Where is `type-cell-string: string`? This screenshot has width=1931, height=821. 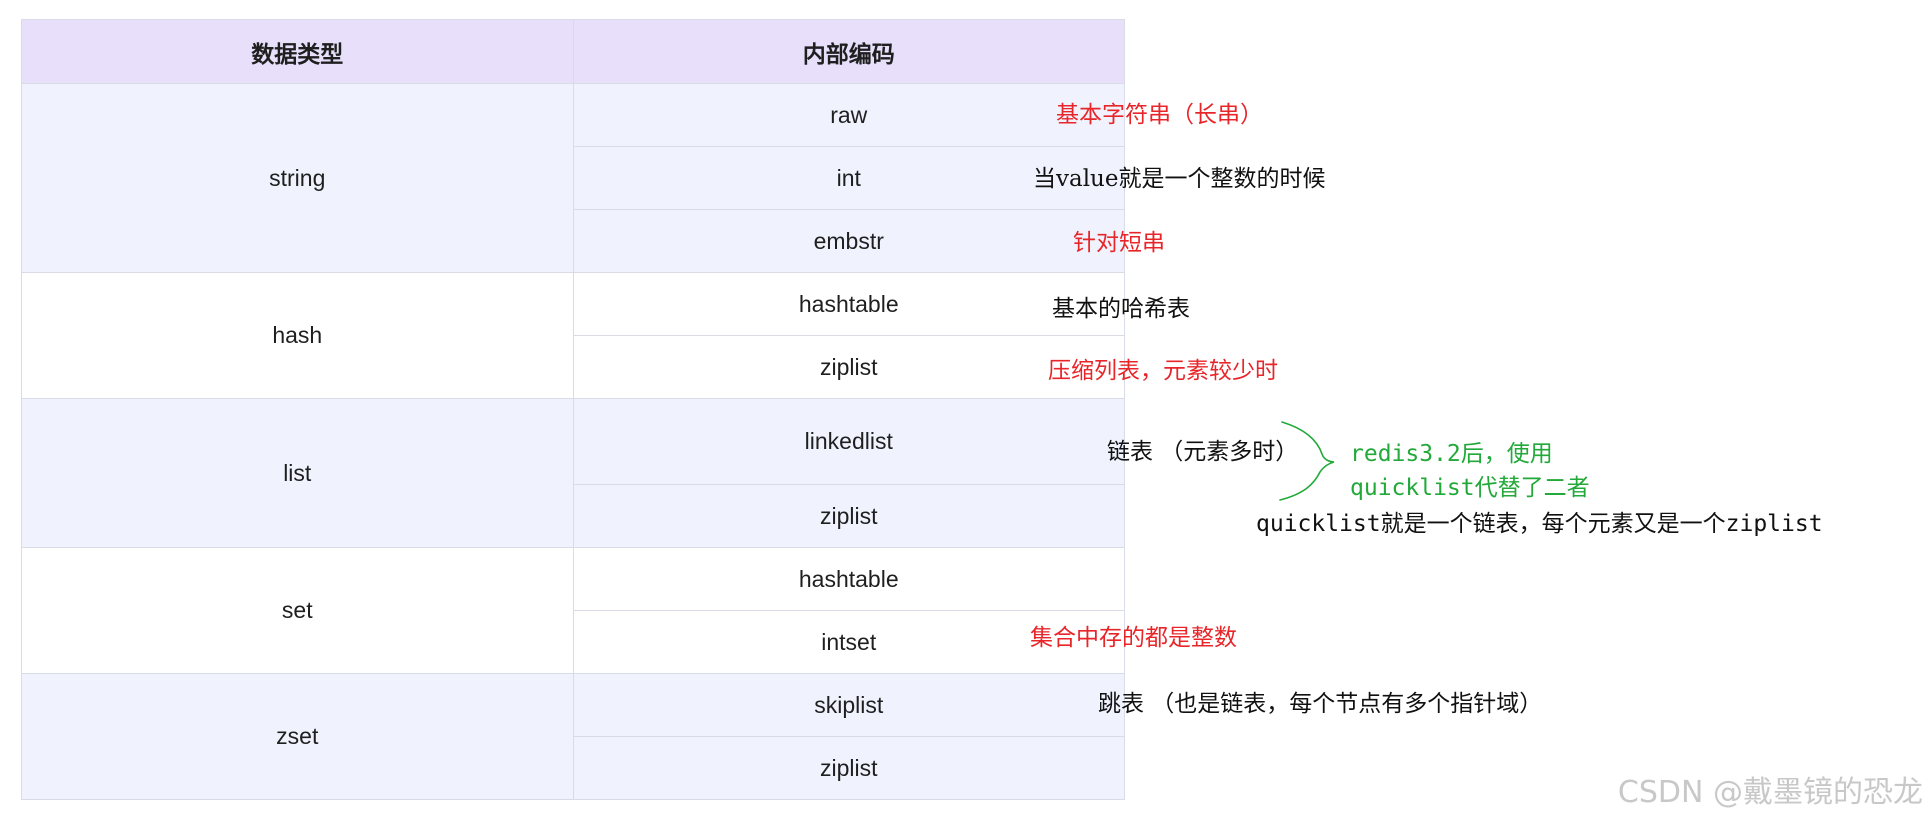 type-cell-string: string is located at coordinates (297, 178).